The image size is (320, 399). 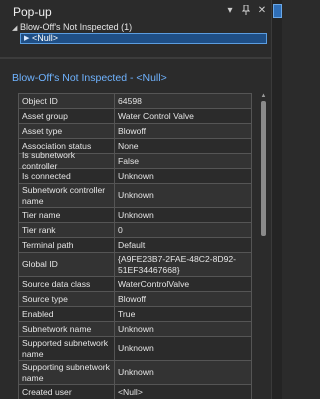 I want to click on attribute-name: Asset group, so click(x=67, y=116).